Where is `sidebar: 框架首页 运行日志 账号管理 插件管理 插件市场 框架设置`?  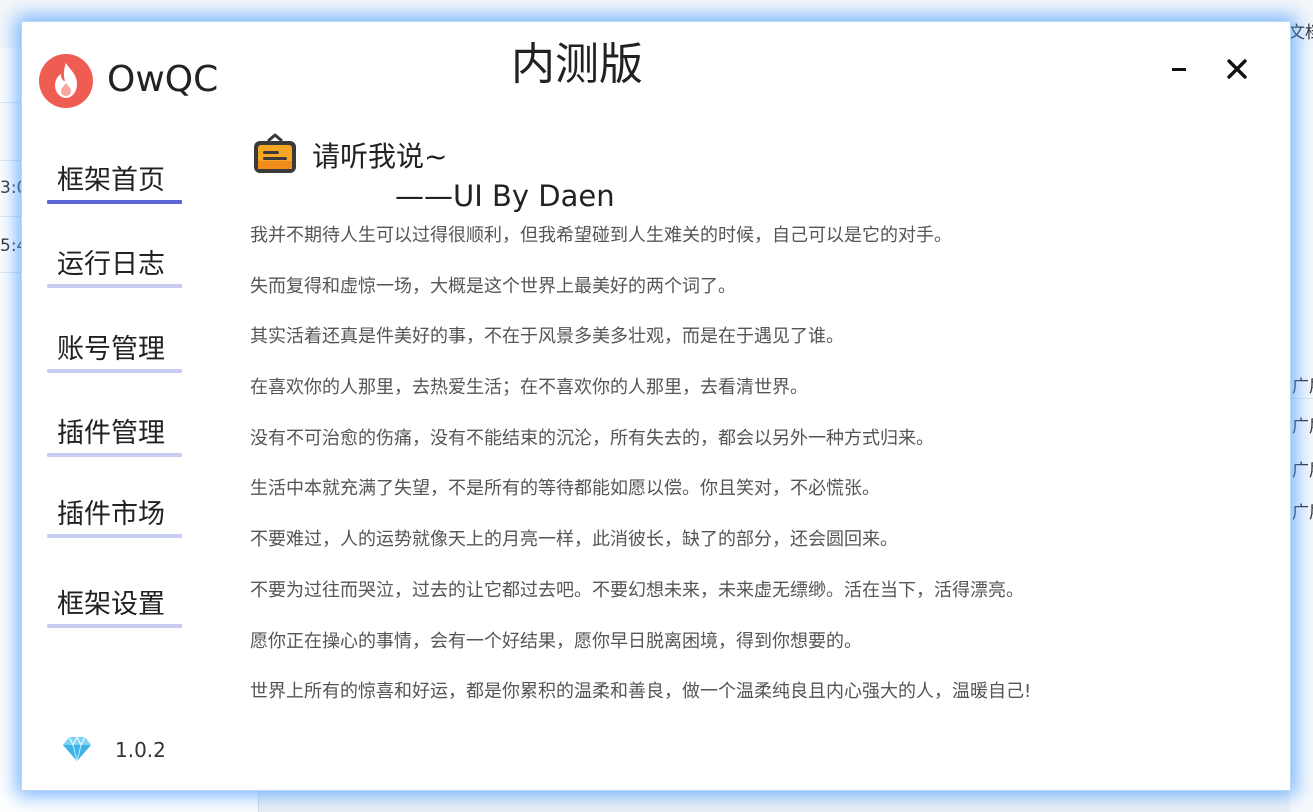 sidebar: 框架首页 运行日志 账号管理 插件管理 插件市场 框架设置 is located at coordinates (122, 387).